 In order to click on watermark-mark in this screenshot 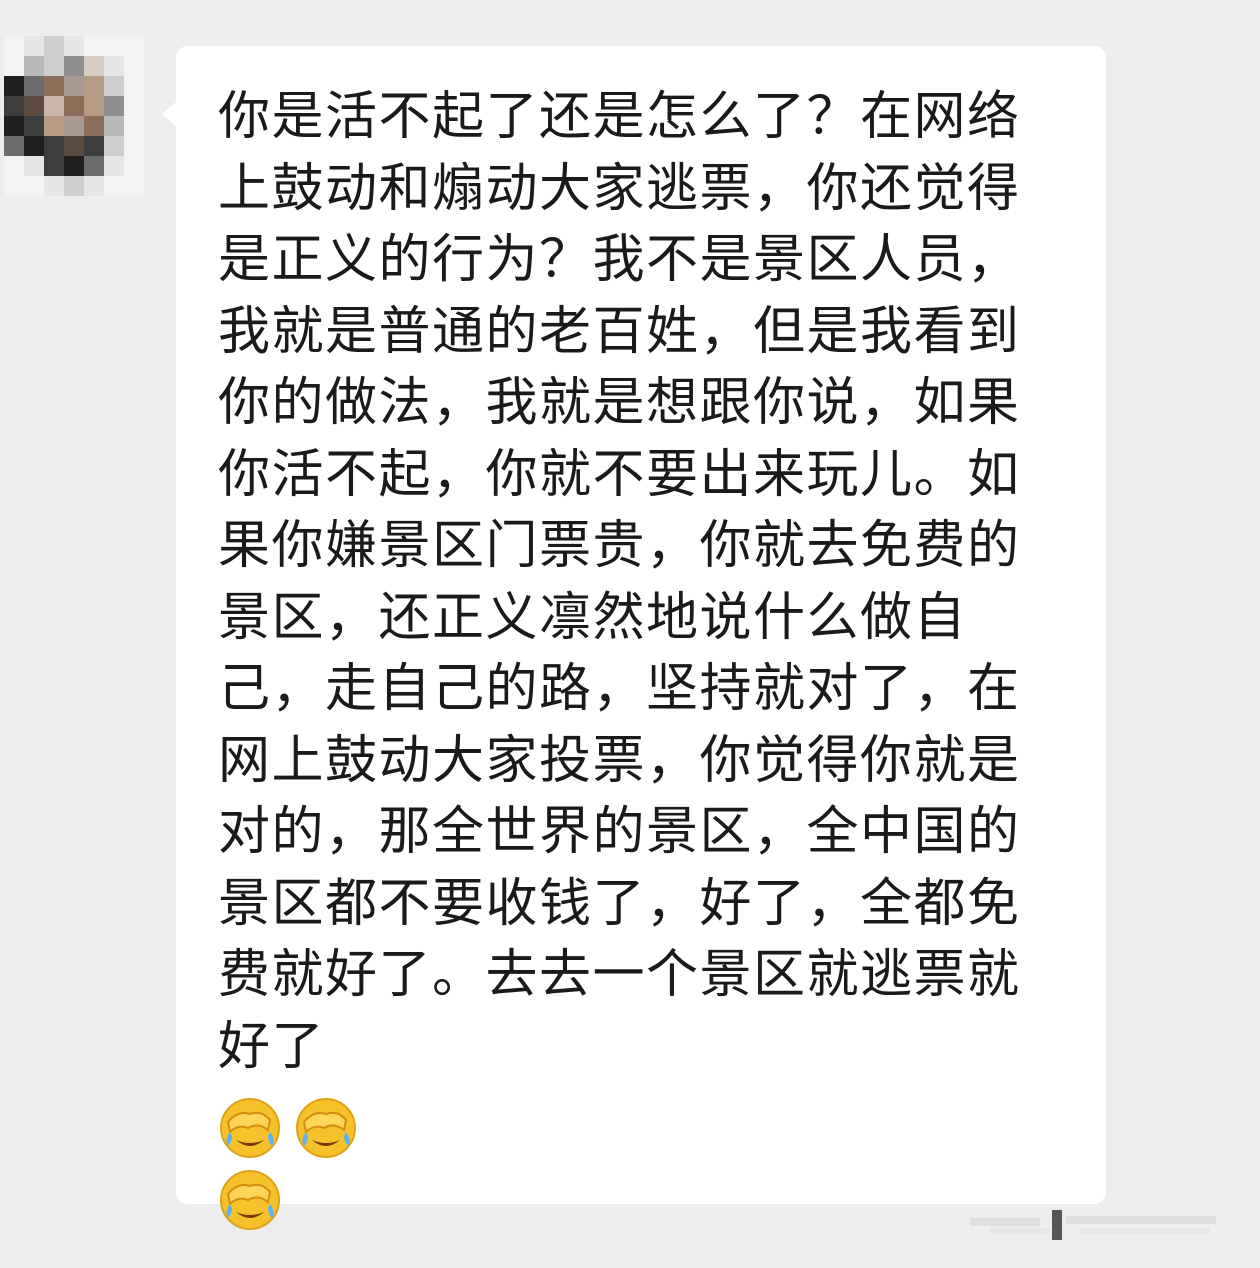, I will do `click(1093, 1225)`.